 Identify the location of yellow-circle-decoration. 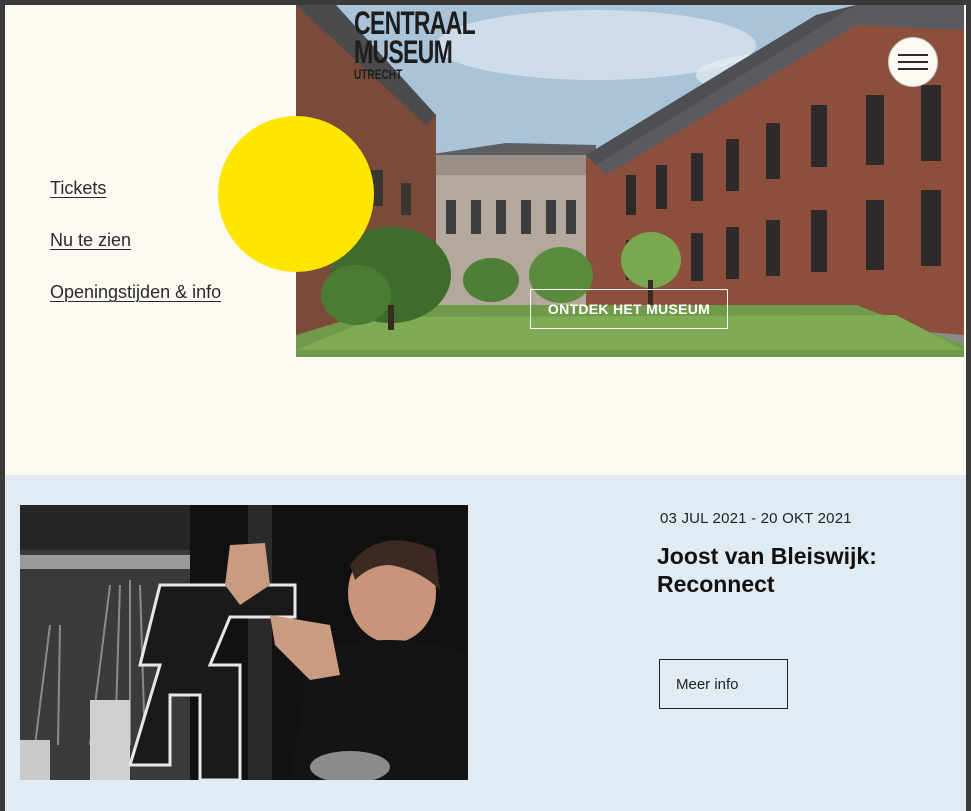
(296, 194).